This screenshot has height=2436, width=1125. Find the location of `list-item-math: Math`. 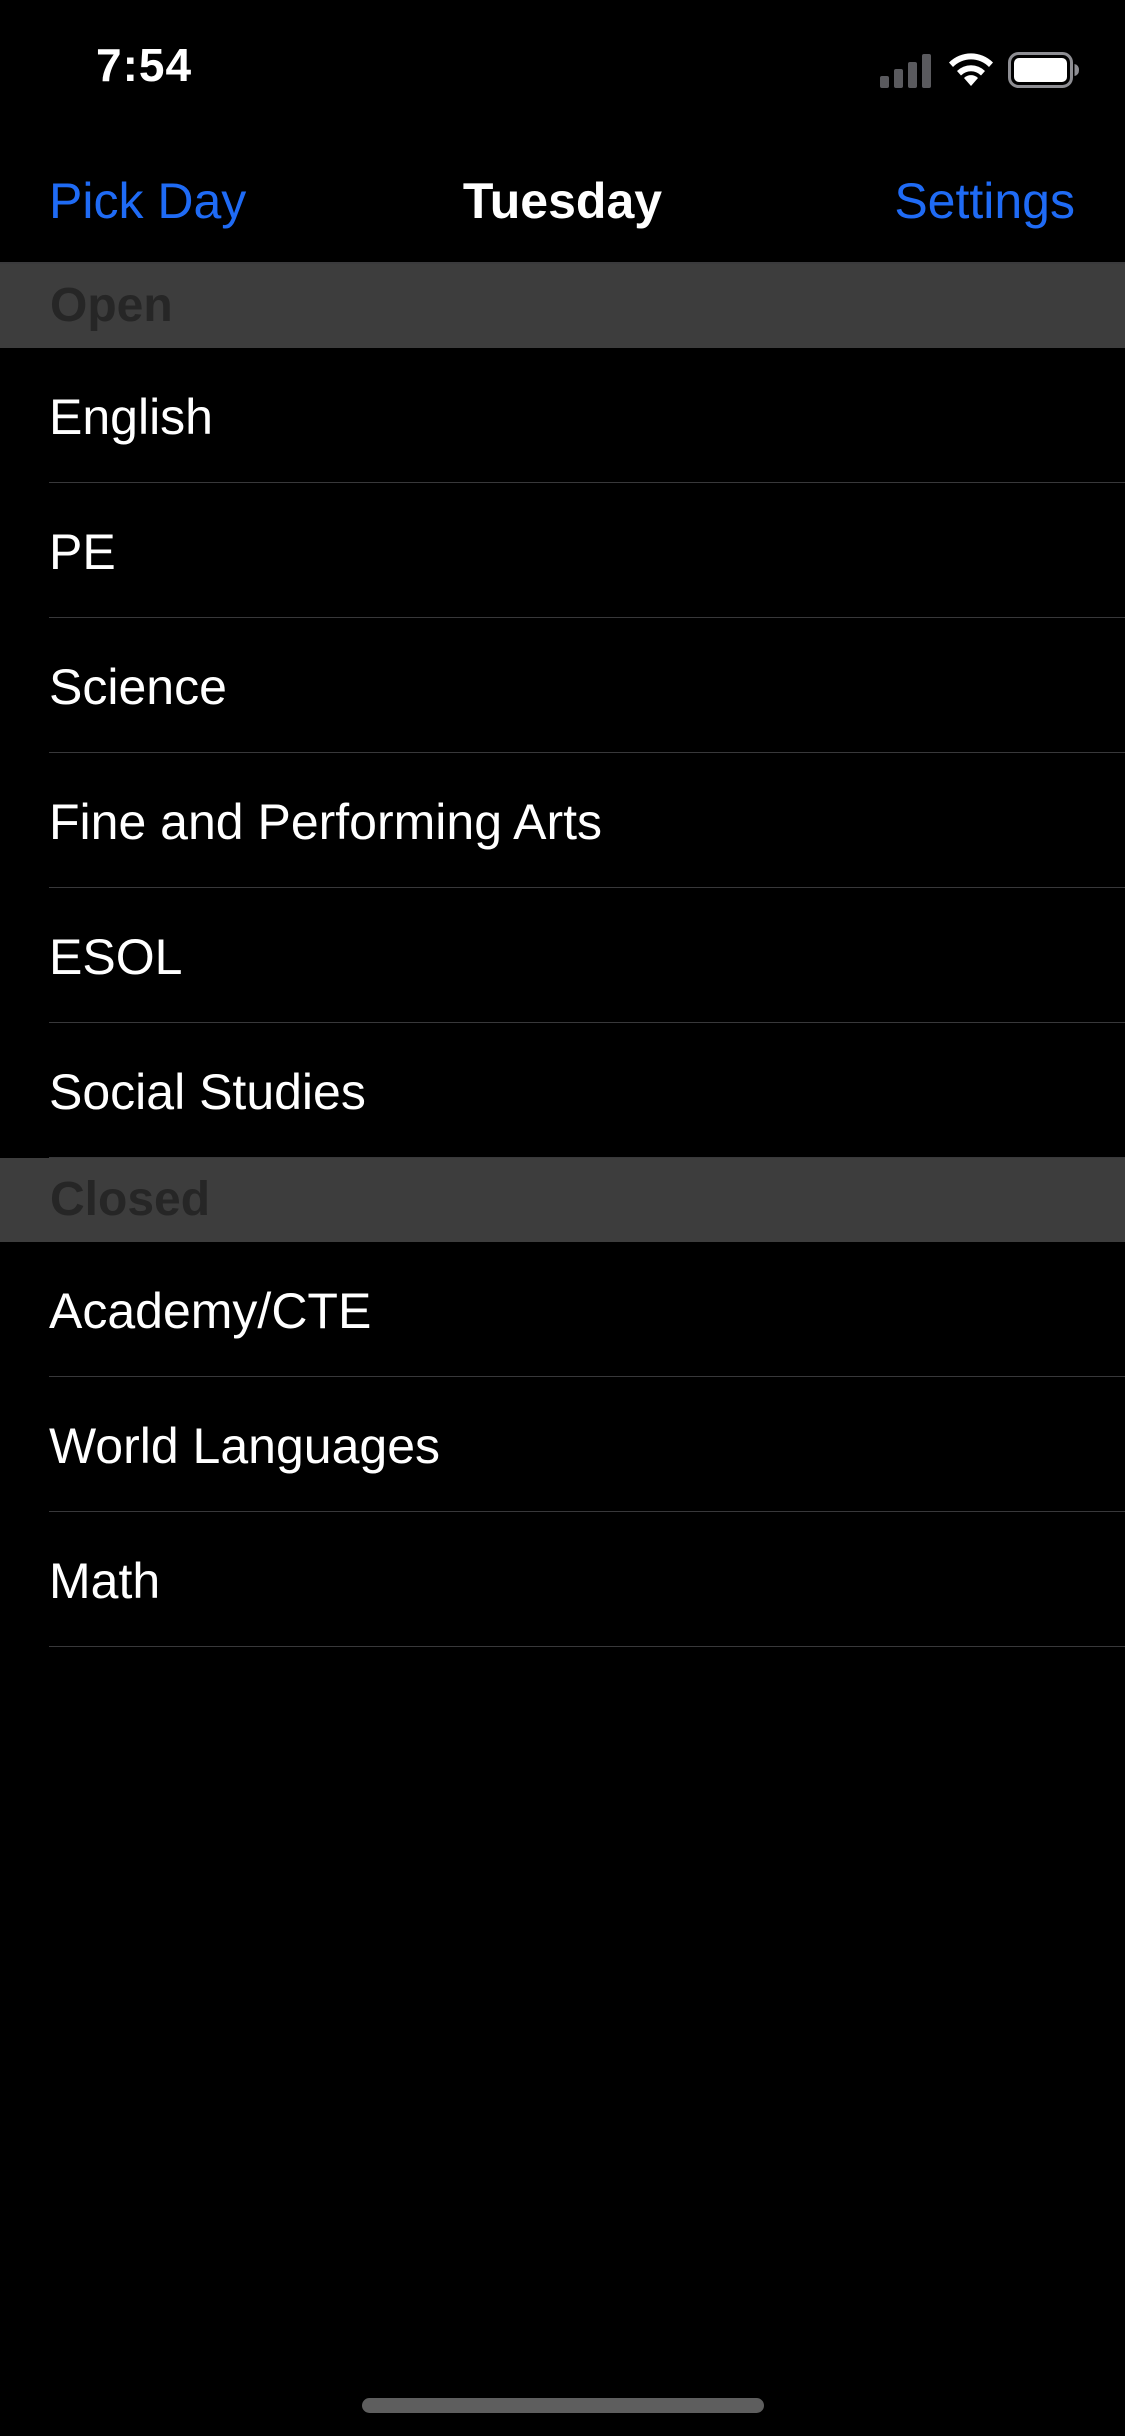

list-item-math: Math is located at coordinates (562, 1579).